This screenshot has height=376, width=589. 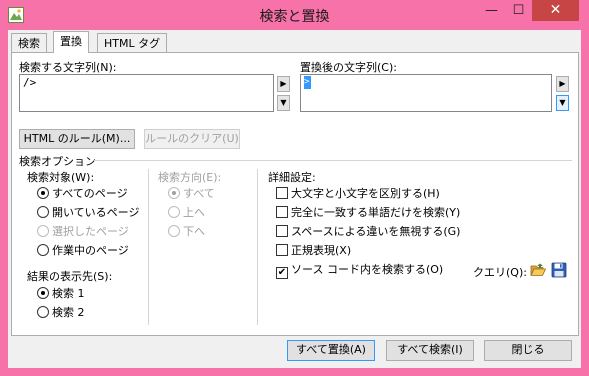 I want to click on checkbox-whole-word: 完全に一致する単語だけを検索(Y), so click(x=368, y=213).